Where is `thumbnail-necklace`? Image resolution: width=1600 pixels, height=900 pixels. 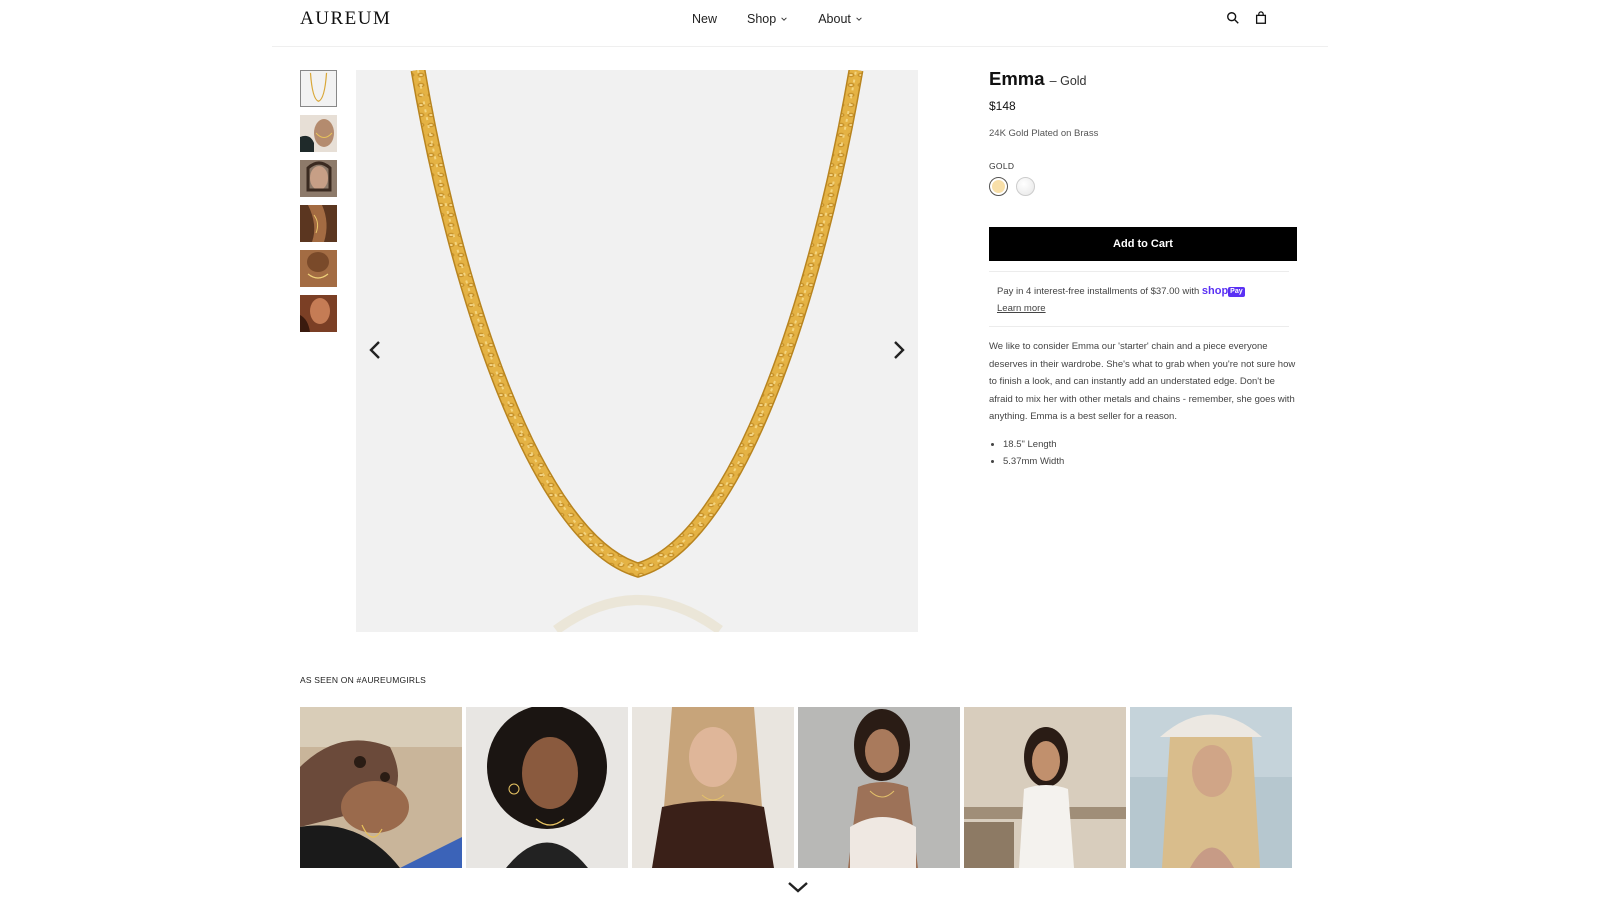 thumbnail-necklace is located at coordinates (318, 88).